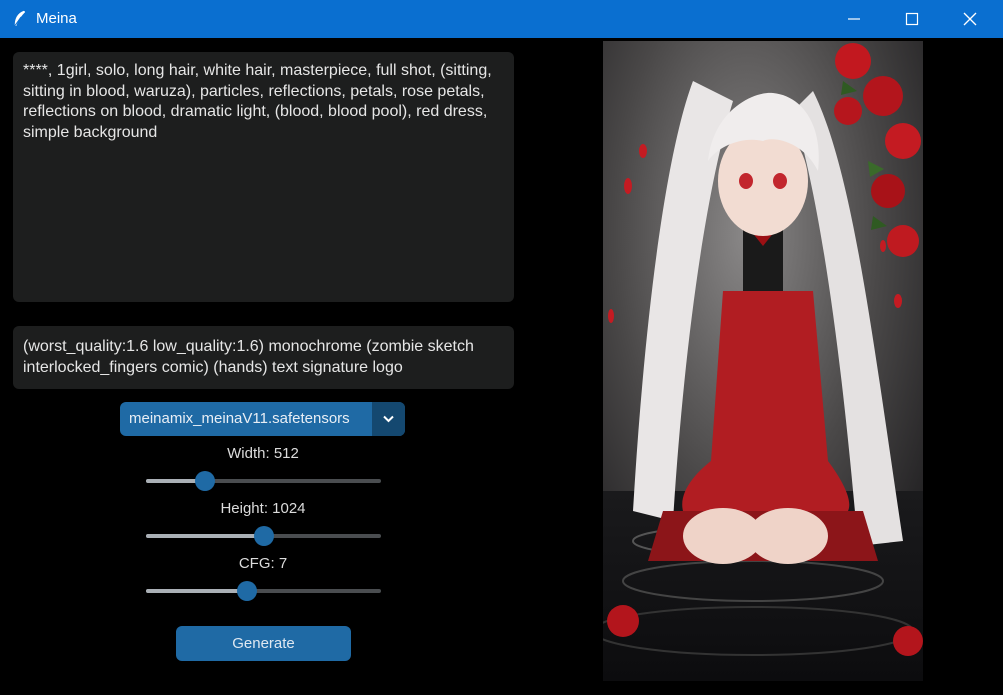 Image resolution: width=1003 pixels, height=695 pixels. Describe the element at coordinates (263, 481) in the screenshot. I see `width-slider` at that location.